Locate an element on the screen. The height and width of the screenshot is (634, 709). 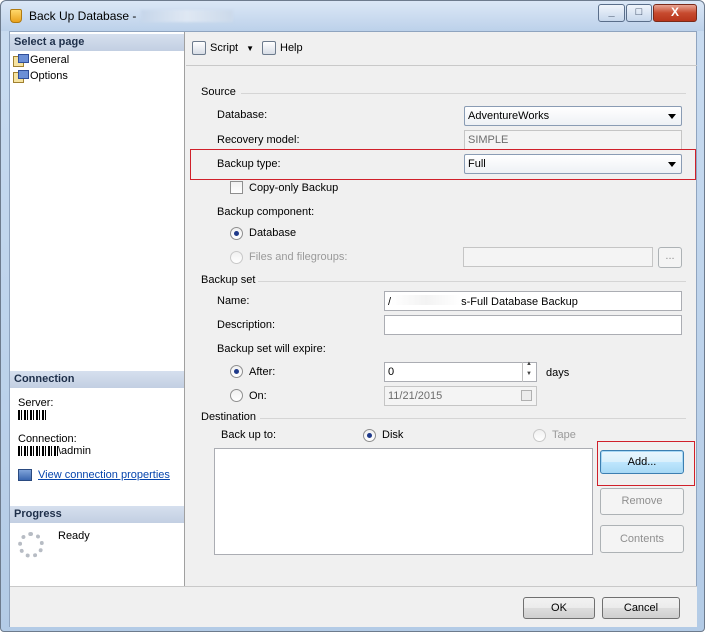
page-item-general: General is located at coordinates (41, 59).